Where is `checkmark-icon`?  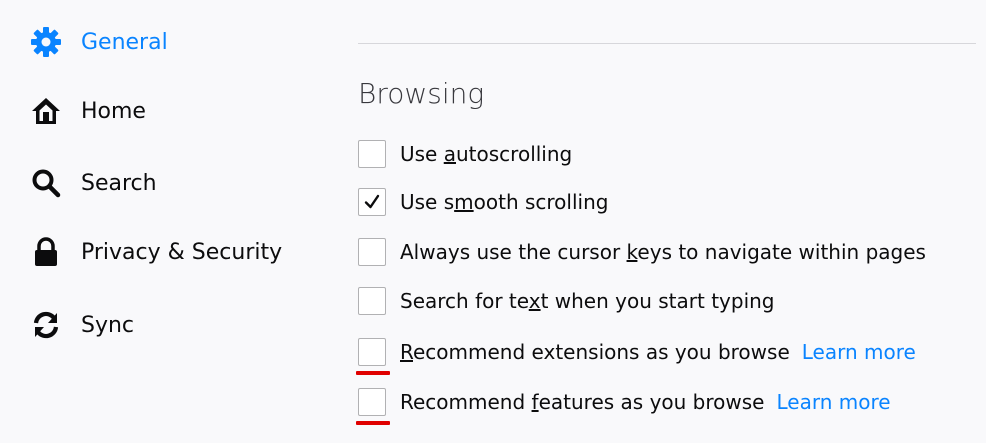 checkmark-icon is located at coordinates (372, 201).